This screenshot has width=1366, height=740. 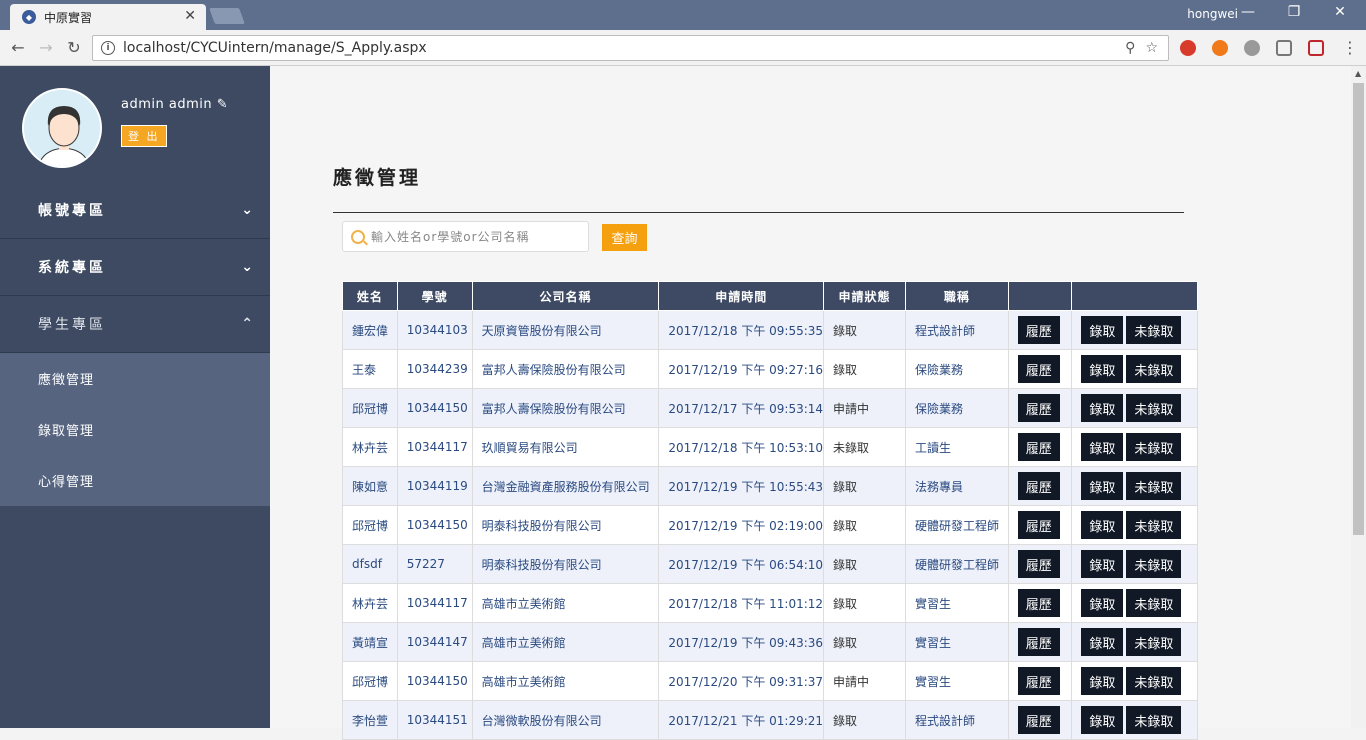 What do you see at coordinates (1130, 48) in the screenshot?
I see `zoom-icon: ⚲` at bounding box center [1130, 48].